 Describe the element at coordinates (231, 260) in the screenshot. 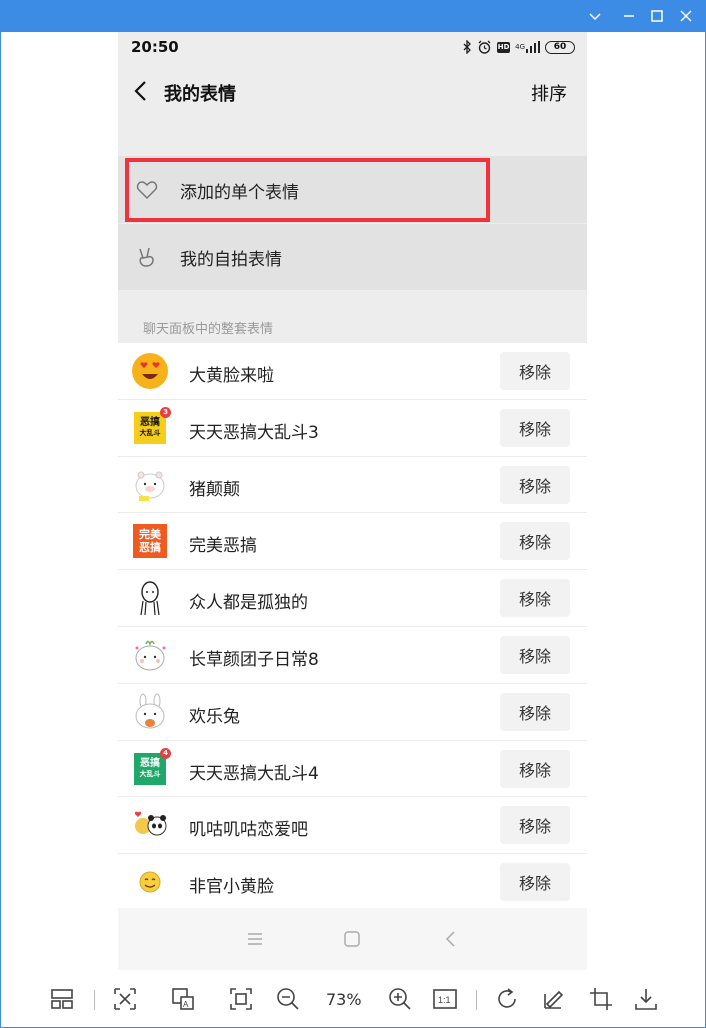

I see `my-selfie-stickers-label: 我的自拍表情` at that location.